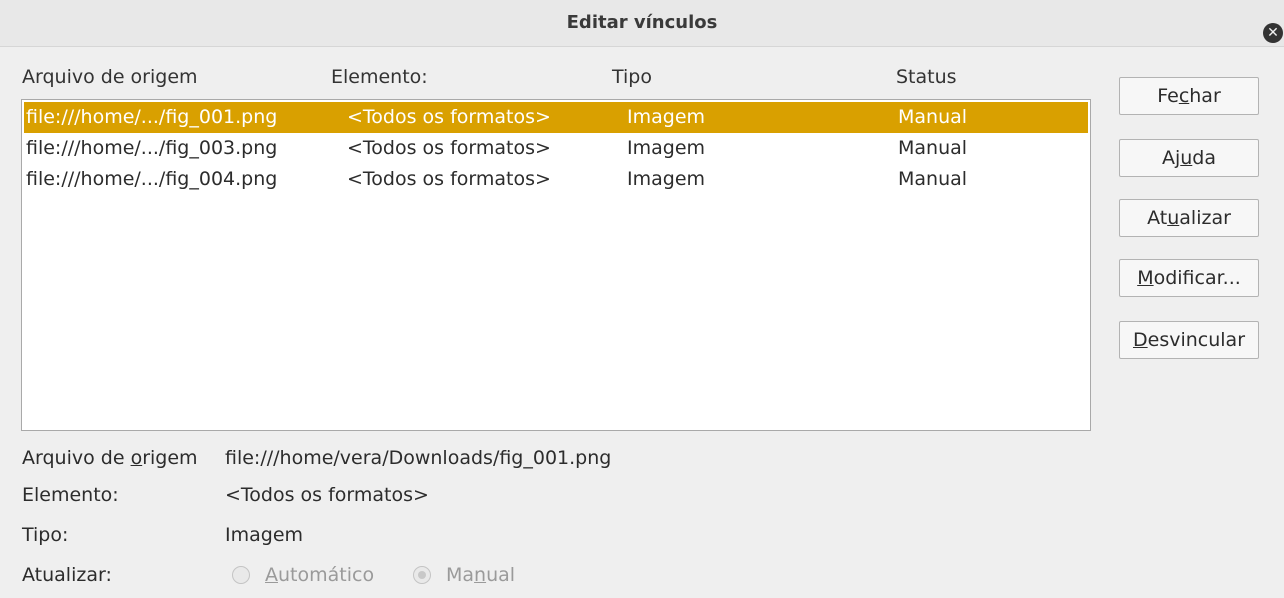 This screenshot has height=598, width=1284. I want to click on automatic-radio, so click(241, 575).